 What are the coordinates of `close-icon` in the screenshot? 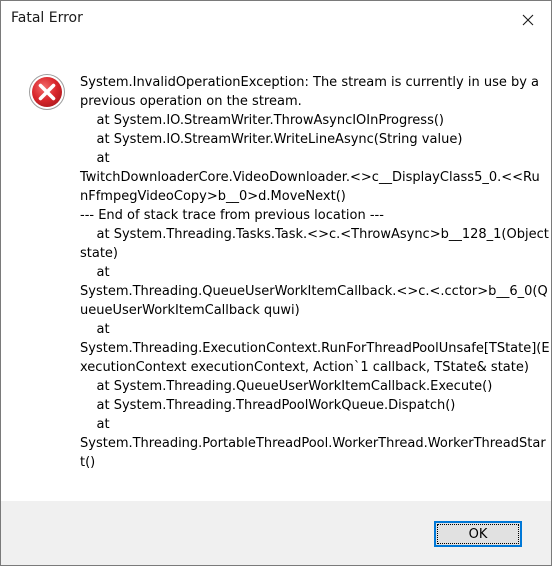 It's located at (528, 20).